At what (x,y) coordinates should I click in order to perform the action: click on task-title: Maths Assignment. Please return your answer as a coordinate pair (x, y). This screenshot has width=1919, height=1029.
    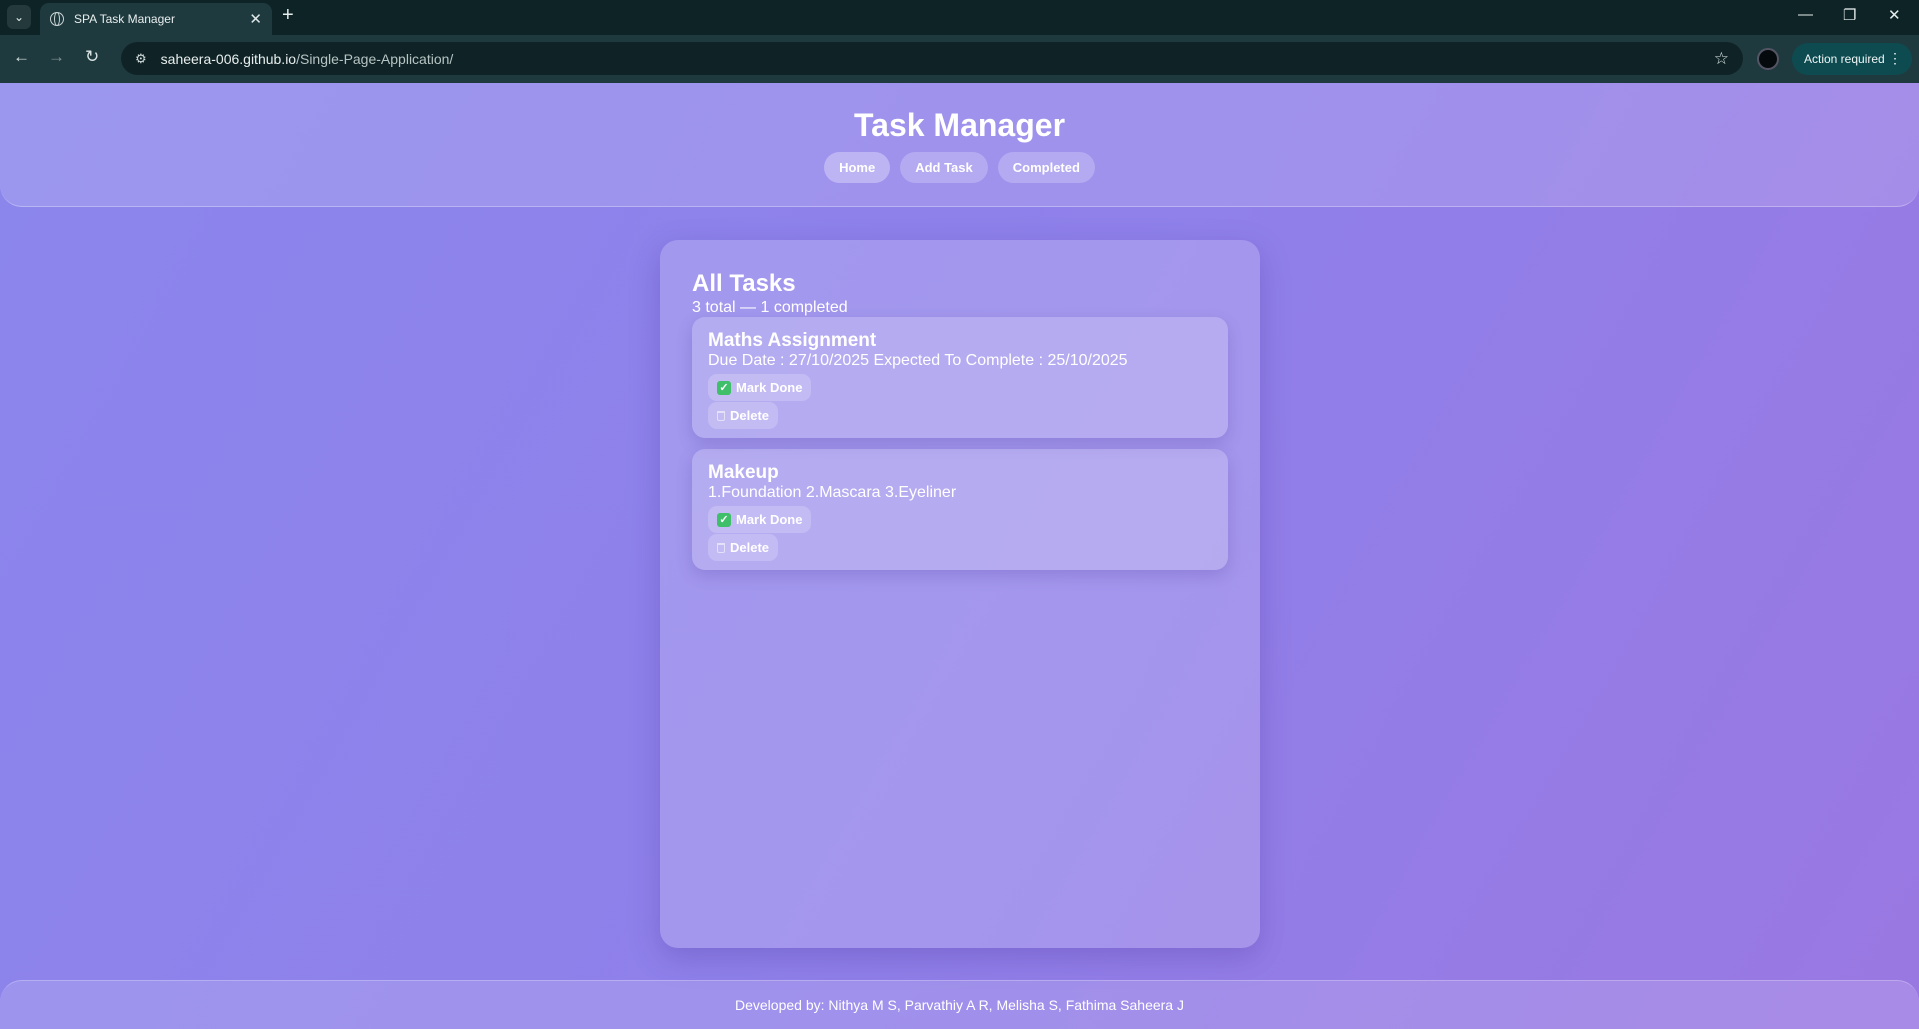
    Looking at the image, I should click on (792, 340).